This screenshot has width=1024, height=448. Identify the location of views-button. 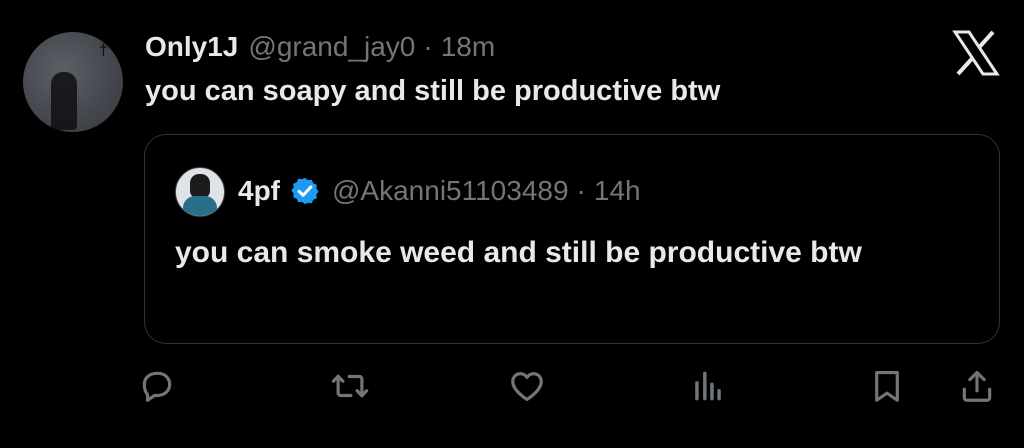
(708, 386).